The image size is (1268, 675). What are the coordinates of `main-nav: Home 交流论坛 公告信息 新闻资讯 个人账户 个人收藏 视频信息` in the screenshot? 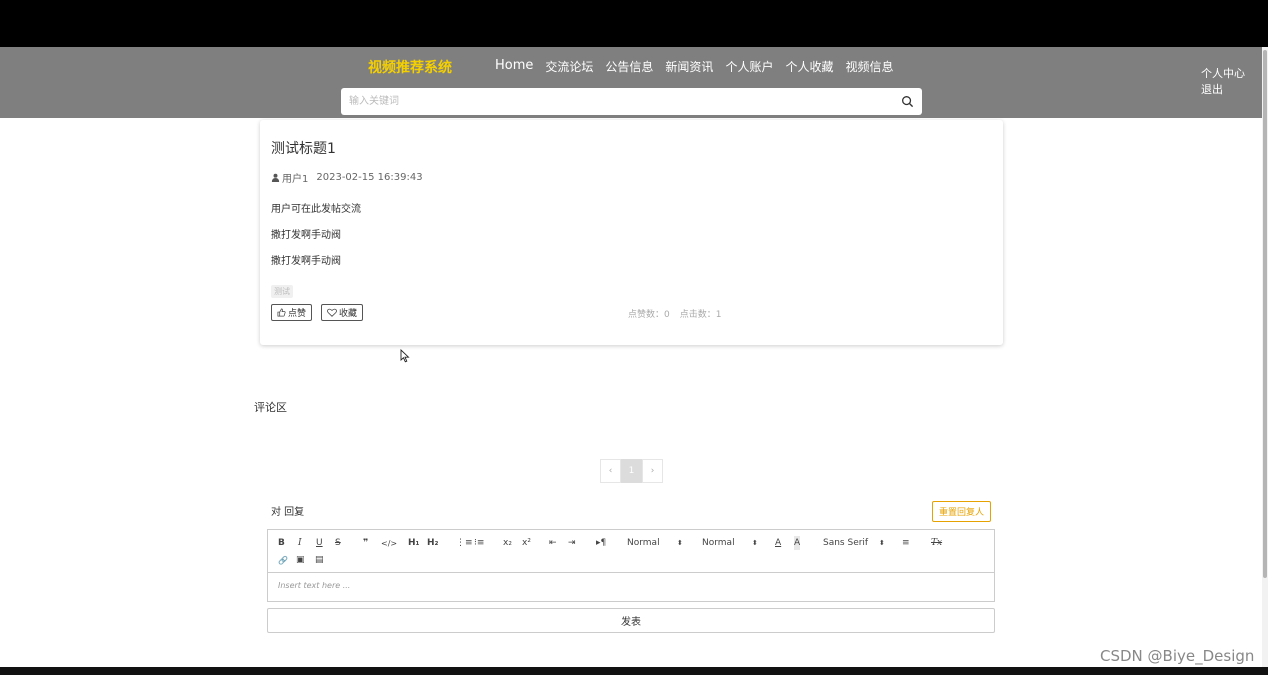 It's located at (694, 66).